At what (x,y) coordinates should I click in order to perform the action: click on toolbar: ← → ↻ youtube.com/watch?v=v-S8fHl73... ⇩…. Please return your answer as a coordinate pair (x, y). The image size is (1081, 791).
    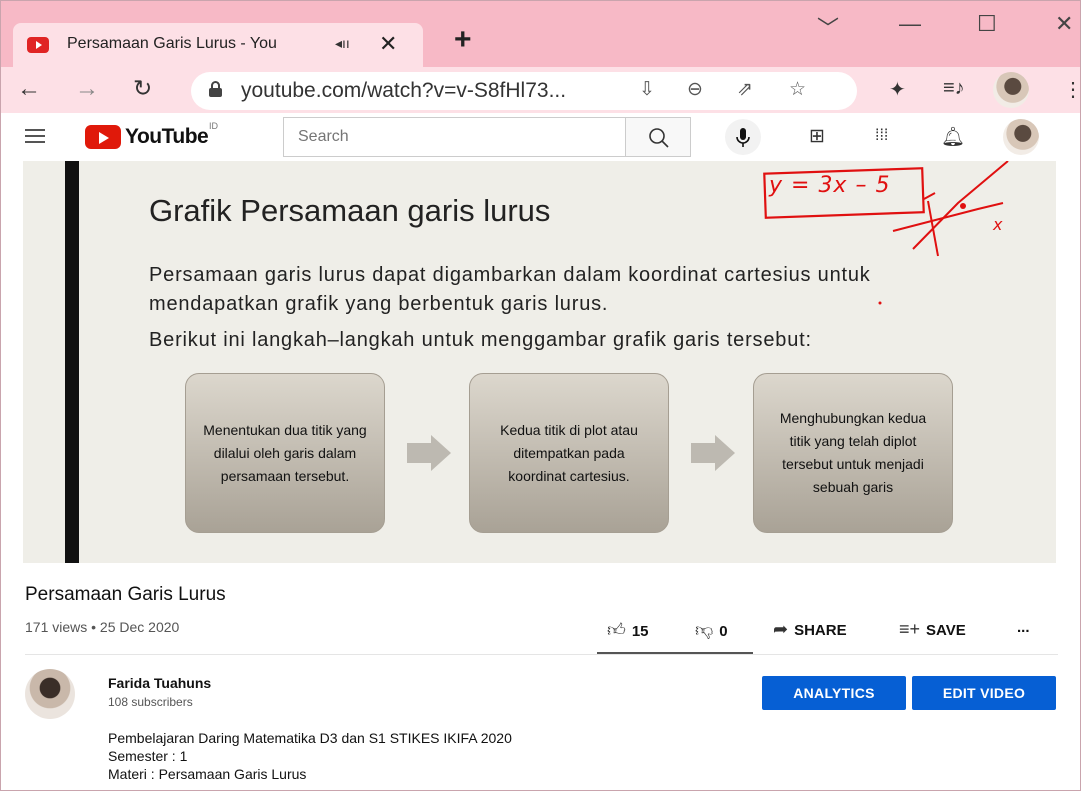
    Looking at the image, I should click on (540, 90).